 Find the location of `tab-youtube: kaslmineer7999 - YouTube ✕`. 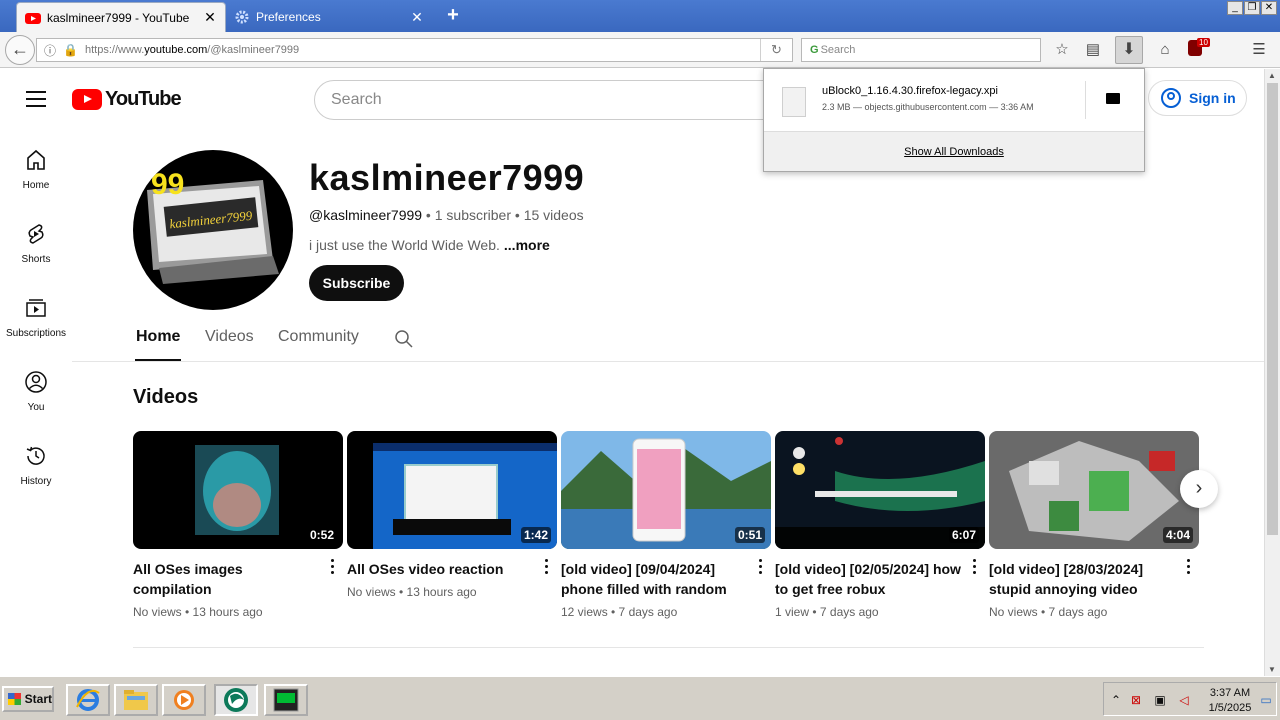

tab-youtube: kaslmineer7999 - YouTube ✕ is located at coordinates (121, 17).